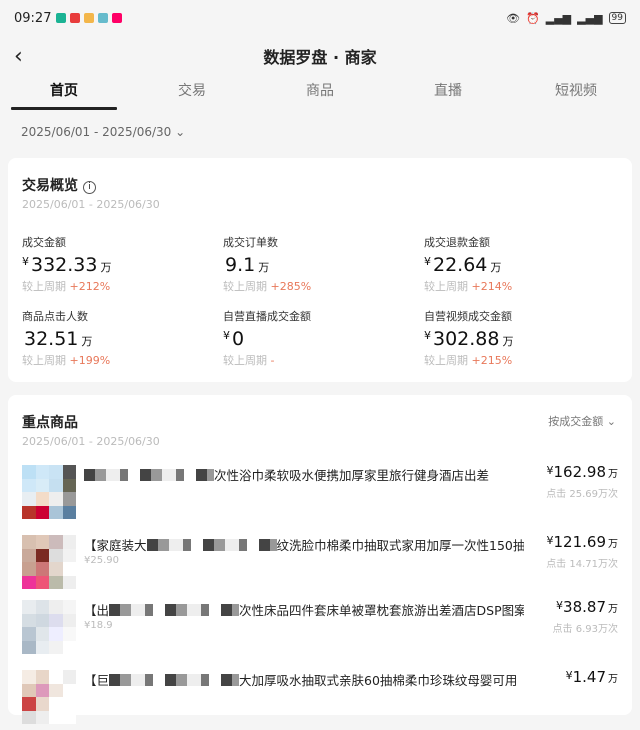  Describe the element at coordinates (318, 338) in the screenshot. I see `metric: 自营直播成交金额 ¥0 较上周期 -` at that location.